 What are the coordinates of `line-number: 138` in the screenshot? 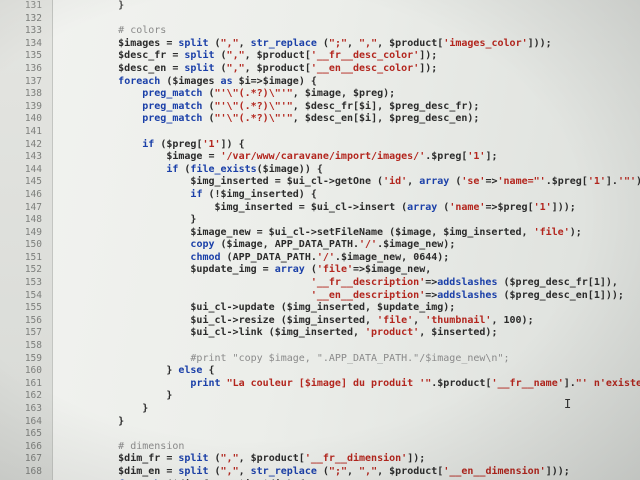 It's located at (33, 94).